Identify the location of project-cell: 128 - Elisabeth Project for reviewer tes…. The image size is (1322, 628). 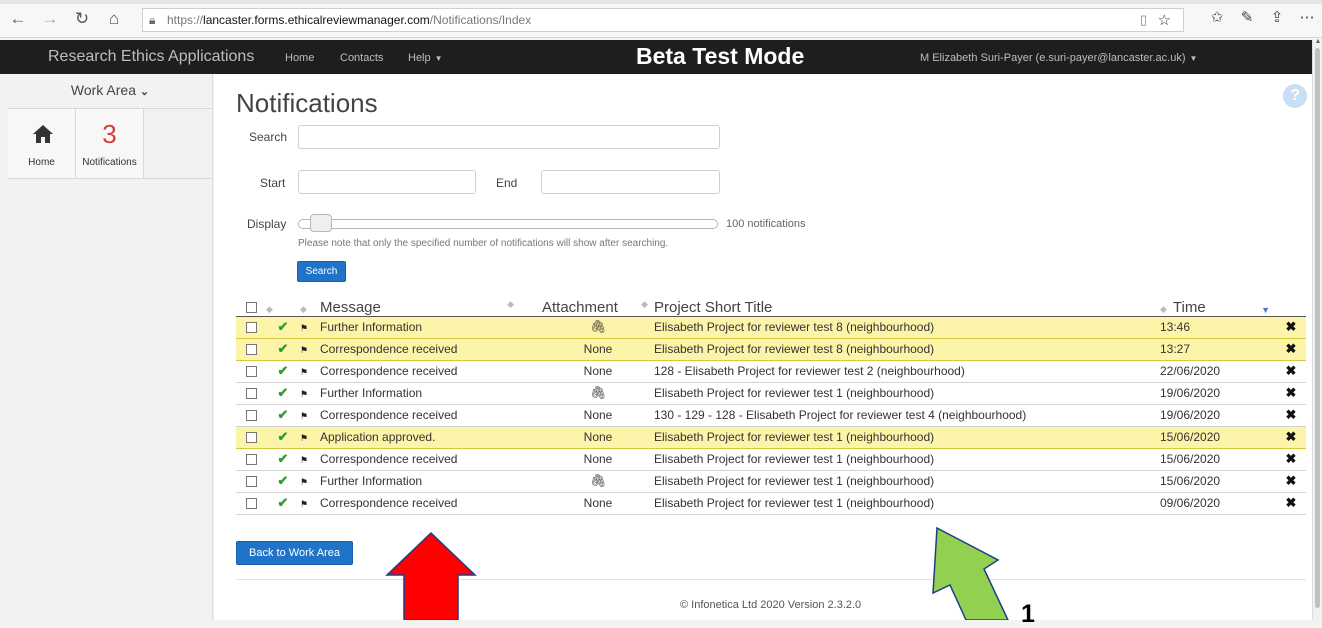
(907, 371).